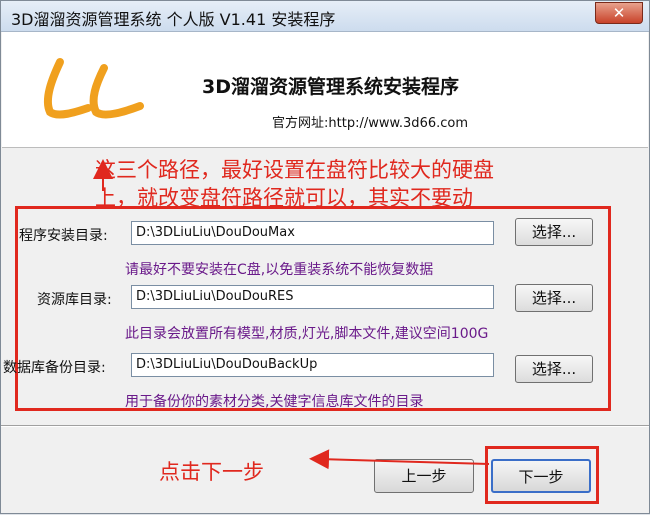 The height and width of the screenshot is (515, 650). What do you see at coordinates (399, 459) in the screenshot?
I see `annotation-arrow-left` at bounding box center [399, 459].